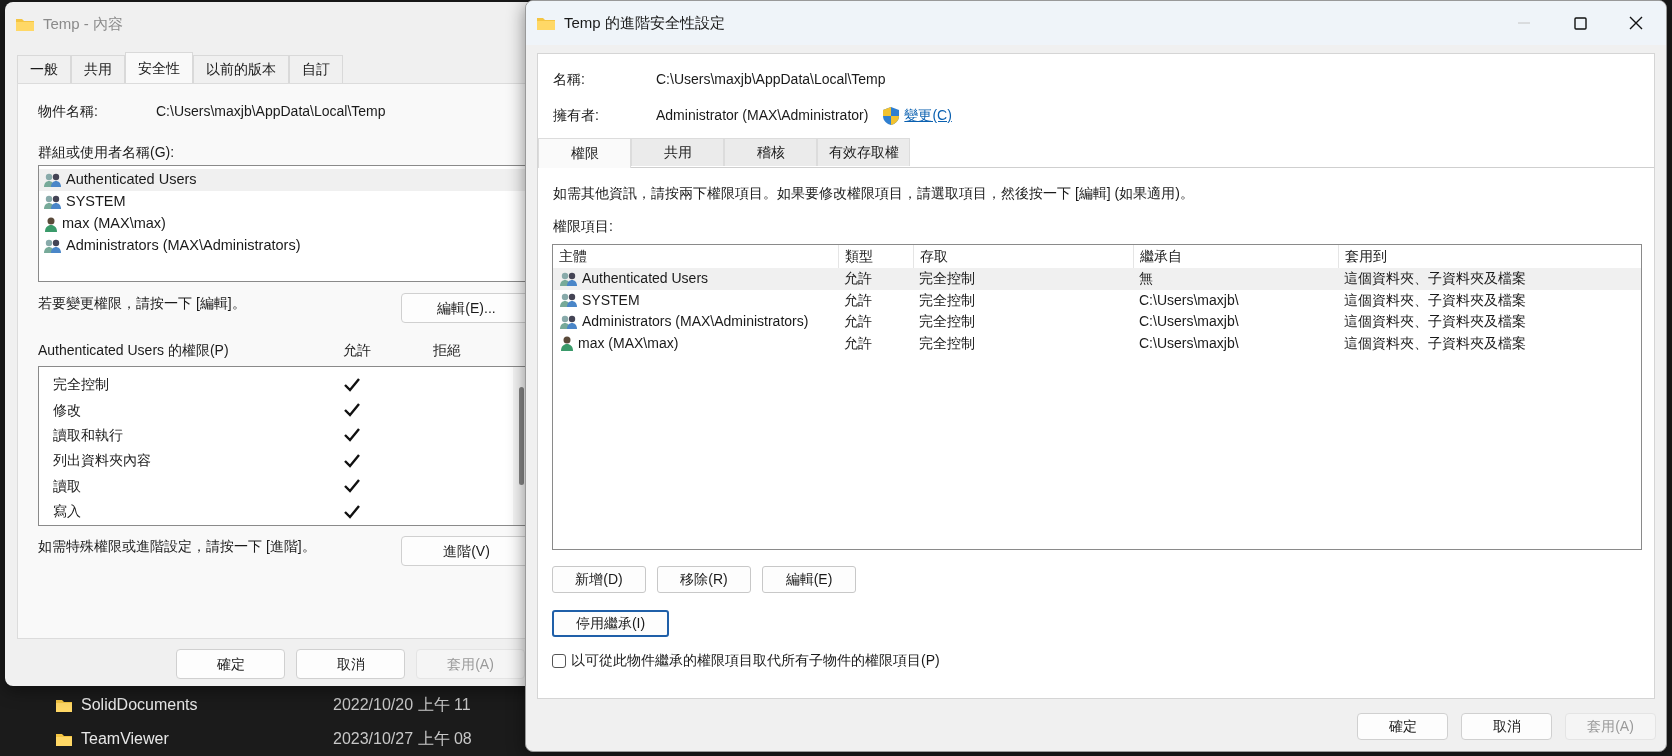 The width and height of the screenshot is (1672, 756). Describe the element at coordinates (611, 300) in the screenshot. I see `table-cell-text: SYSTEM` at that location.